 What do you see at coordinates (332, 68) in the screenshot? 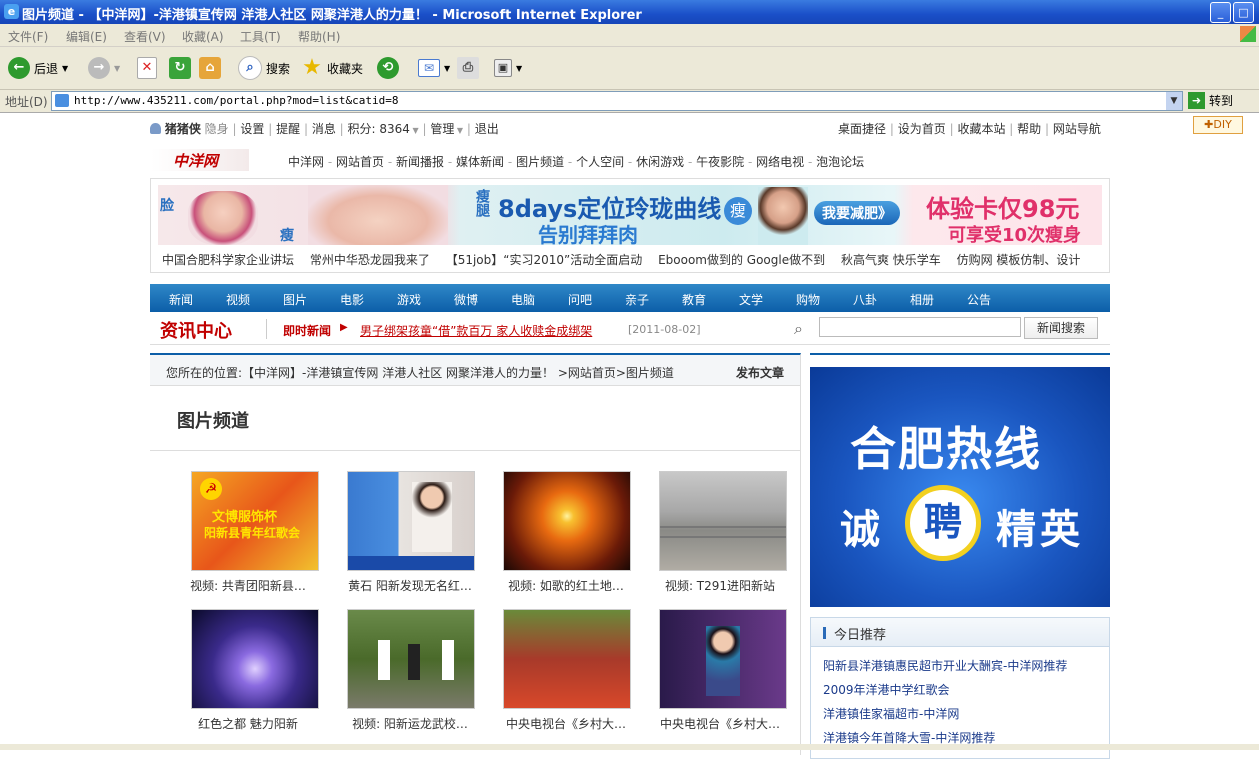
I see `favorites-button: ★ 收藏夹` at bounding box center [332, 68].